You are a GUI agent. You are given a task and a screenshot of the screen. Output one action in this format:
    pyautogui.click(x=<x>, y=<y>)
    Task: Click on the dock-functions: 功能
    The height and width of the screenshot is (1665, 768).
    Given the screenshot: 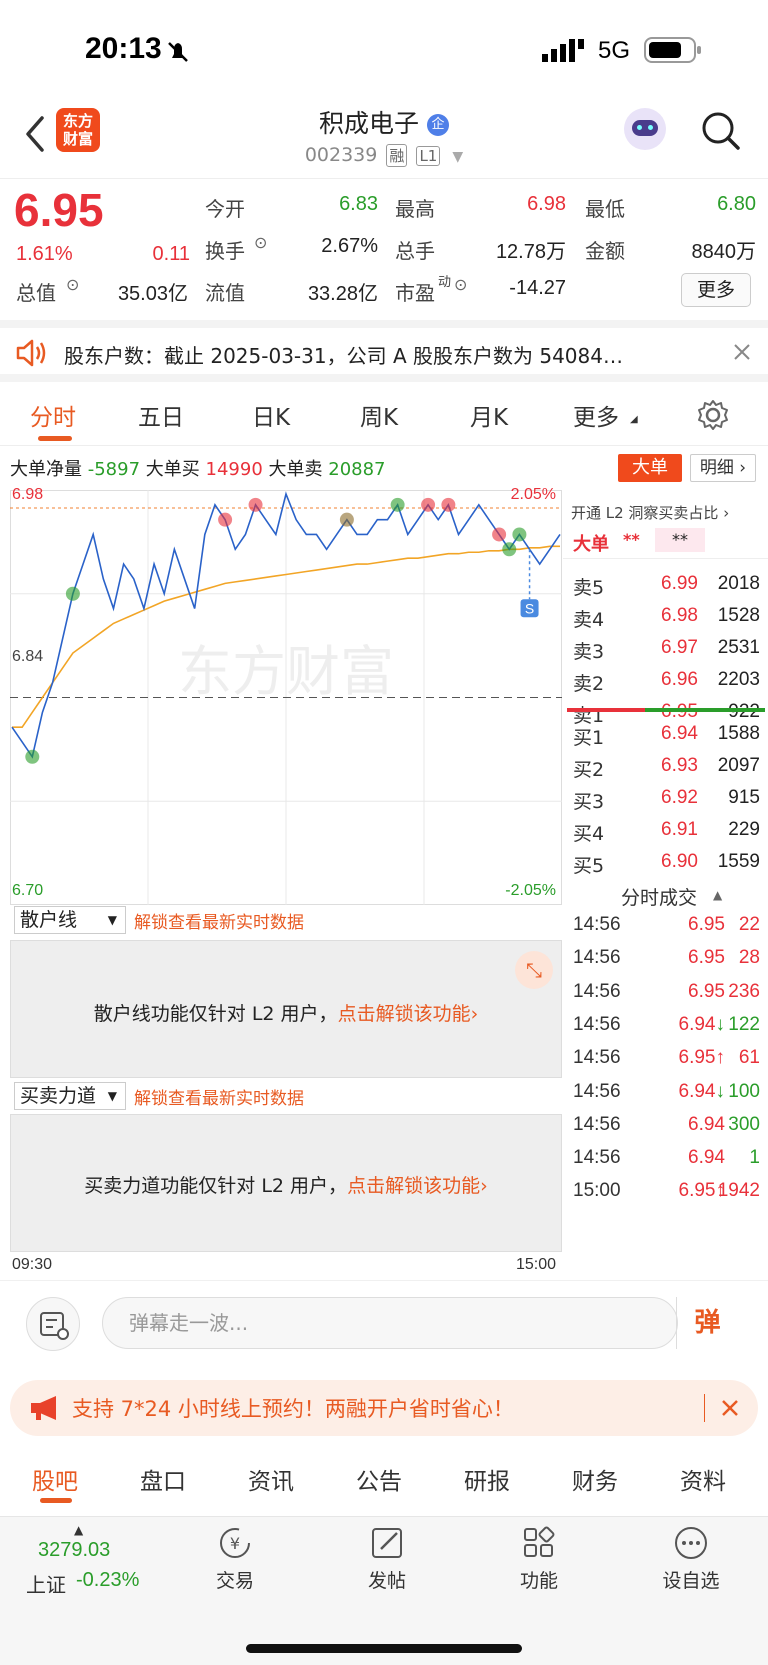 What is the action you would take?
    pyautogui.click(x=539, y=1559)
    